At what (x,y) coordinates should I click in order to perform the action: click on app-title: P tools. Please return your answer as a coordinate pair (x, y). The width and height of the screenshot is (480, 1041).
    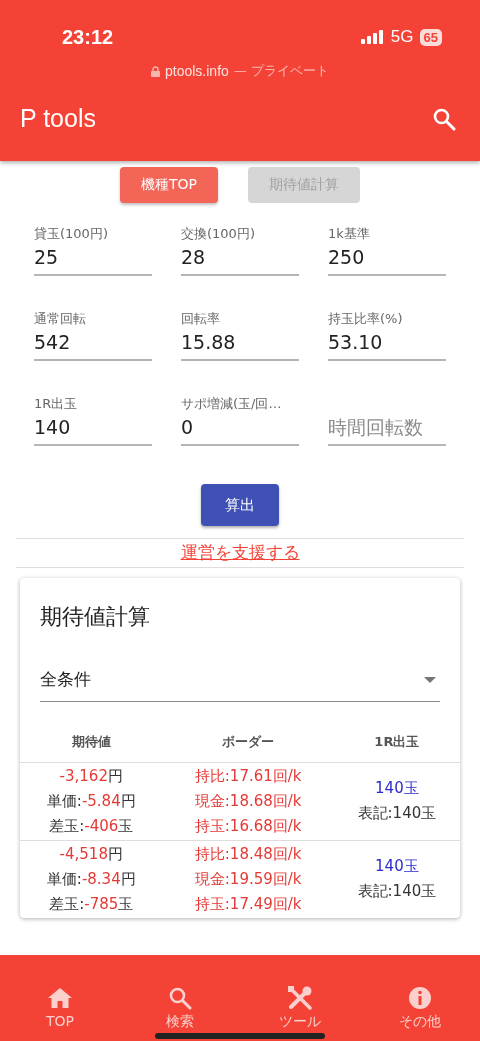
    Looking at the image, I should click on (58, 118).